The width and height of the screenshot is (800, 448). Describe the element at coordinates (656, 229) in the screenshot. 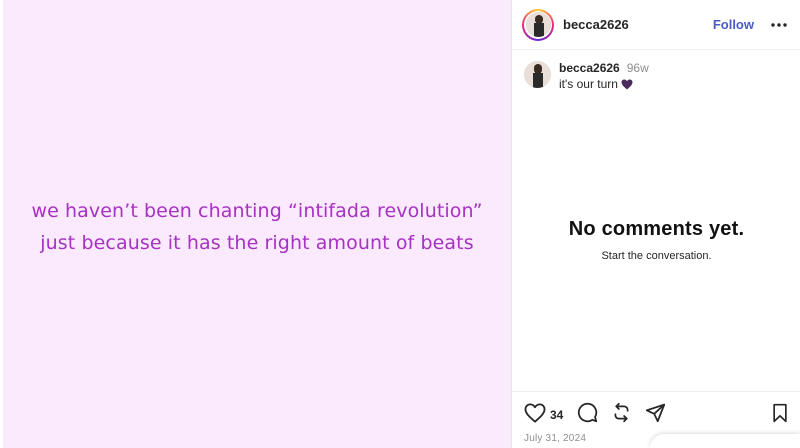

I see `empty-comments-title: No comments yet.` at that location.